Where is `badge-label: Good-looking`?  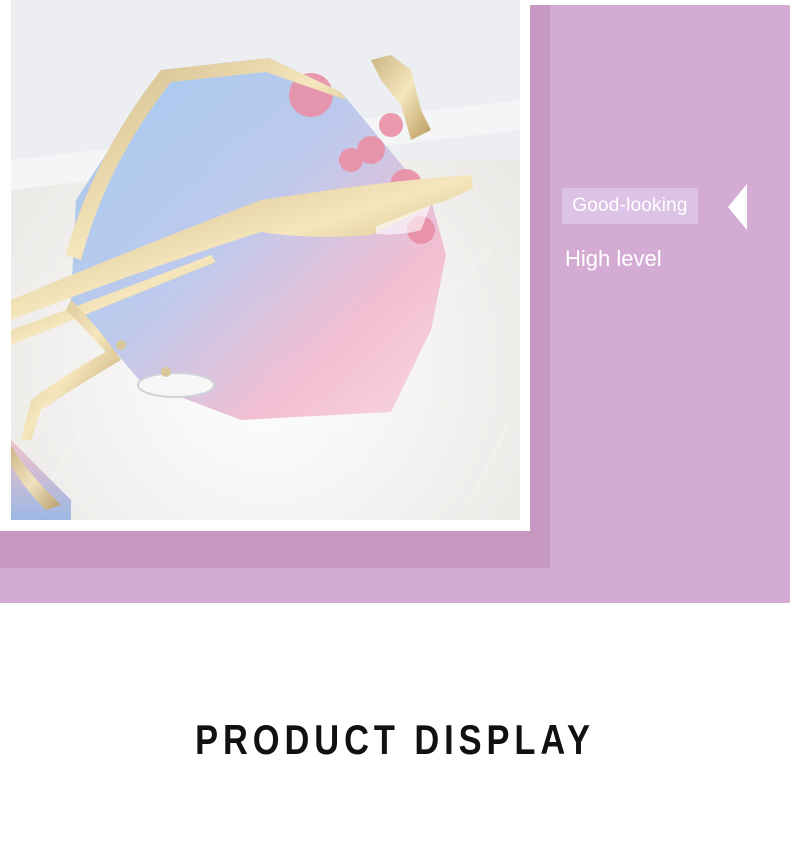
badge-label: Good-looking is located at coordinates (630, 205).